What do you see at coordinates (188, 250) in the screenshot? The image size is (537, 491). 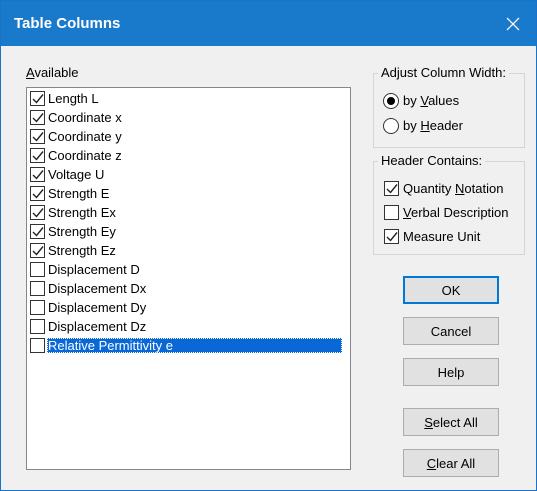 I see `list-item: Strength Ez` at bounding box center [188, 250].